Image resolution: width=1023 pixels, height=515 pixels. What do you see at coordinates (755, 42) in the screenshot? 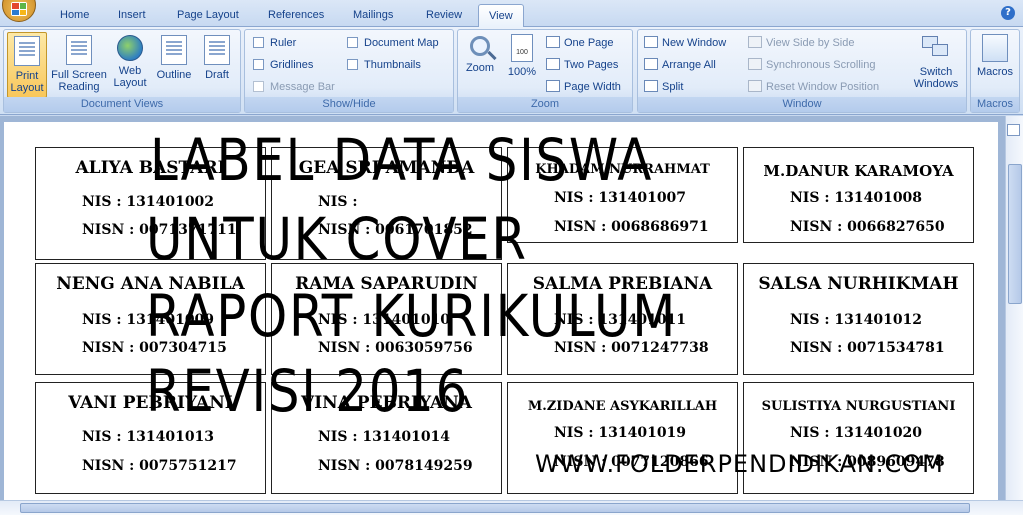
I see `view-side-by-side-icon` at bounding box center [755, 42].